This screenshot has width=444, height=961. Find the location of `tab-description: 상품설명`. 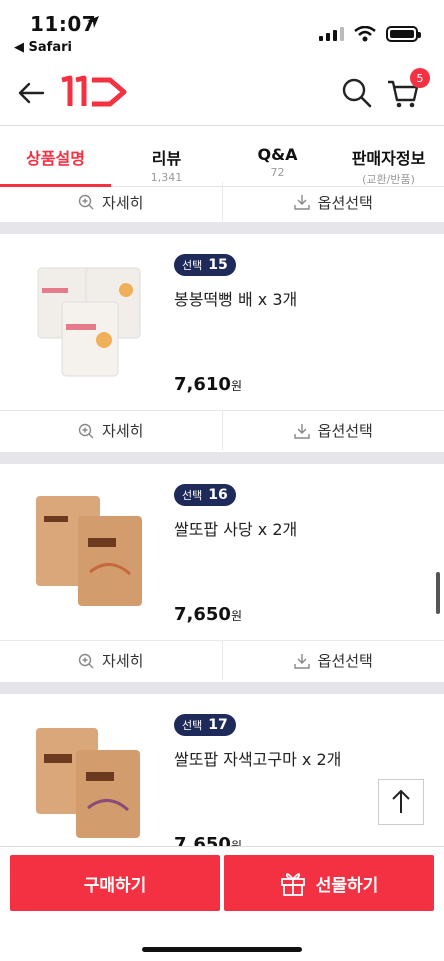

tab-description: 상품설명 is located at coordinates (55, 157).